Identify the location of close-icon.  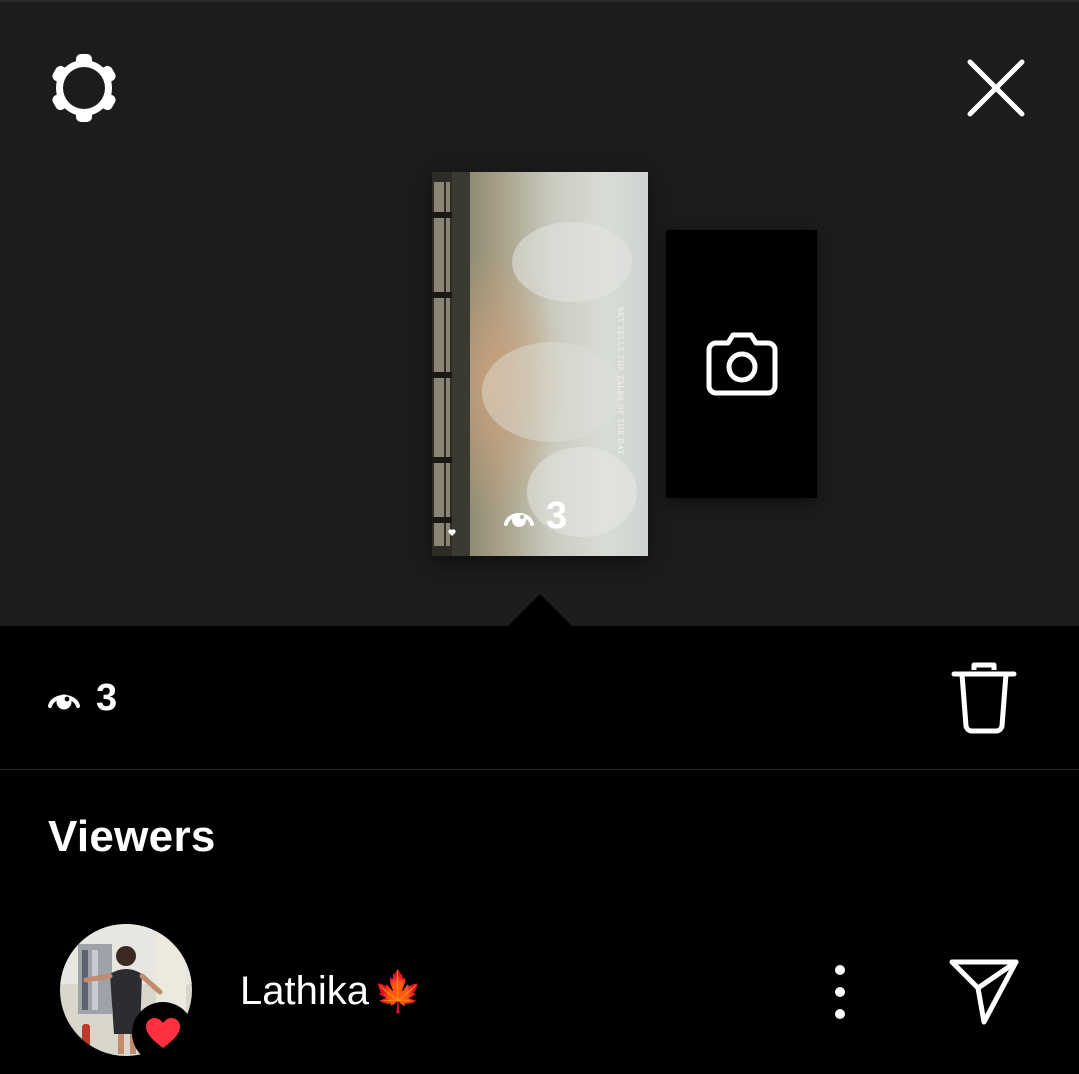
(996, 88).